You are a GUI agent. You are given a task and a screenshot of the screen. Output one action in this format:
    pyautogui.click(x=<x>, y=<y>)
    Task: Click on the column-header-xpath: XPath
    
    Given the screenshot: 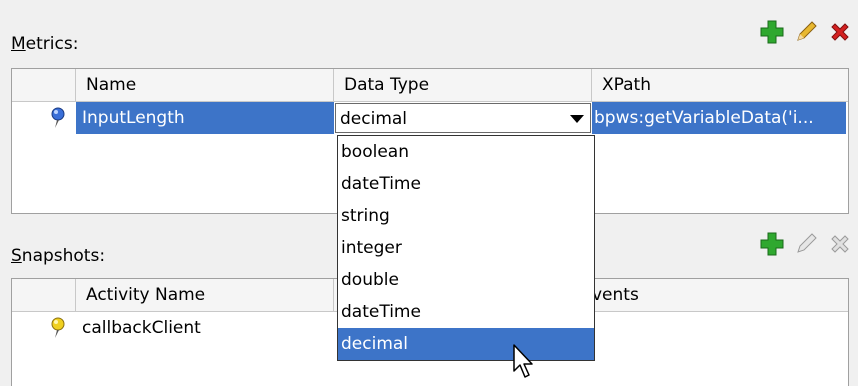 What is the action you would take?
    pyautogui.click(x=719, y=85)
    